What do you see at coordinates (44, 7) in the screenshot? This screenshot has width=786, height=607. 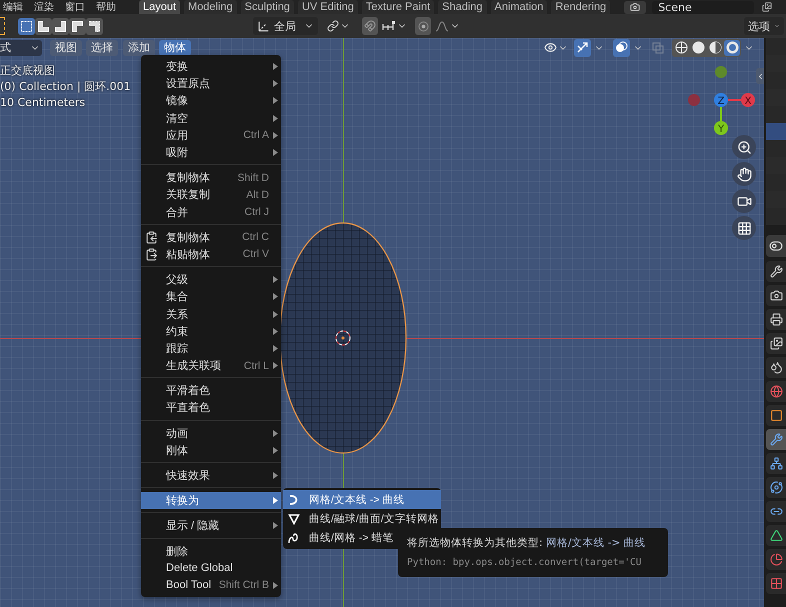 I see `menu-item: 渲染` at bounding box center [44, 7].